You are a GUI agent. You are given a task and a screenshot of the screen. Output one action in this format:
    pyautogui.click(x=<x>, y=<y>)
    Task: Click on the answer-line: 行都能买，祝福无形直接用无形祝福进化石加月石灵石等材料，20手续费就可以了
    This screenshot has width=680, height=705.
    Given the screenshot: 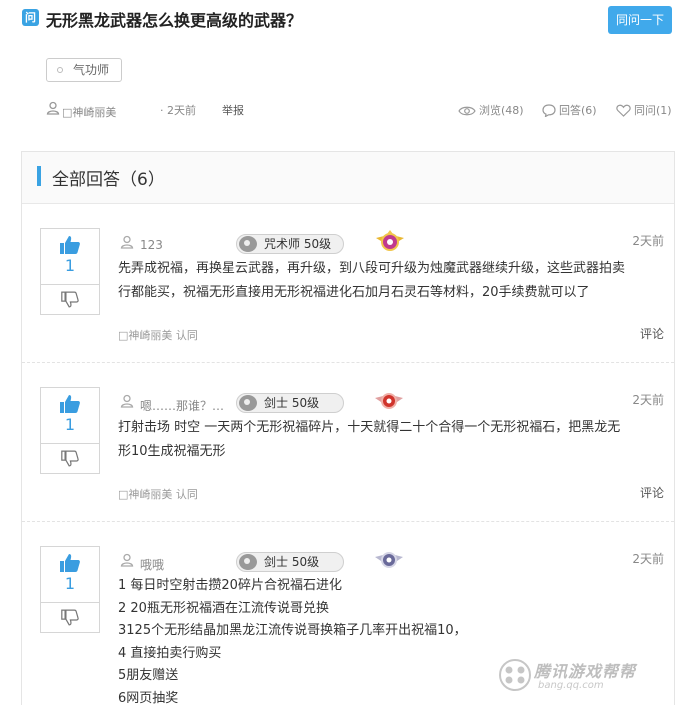 What is the action you would take?
    pyautogui.click(x=354, y=292)
    